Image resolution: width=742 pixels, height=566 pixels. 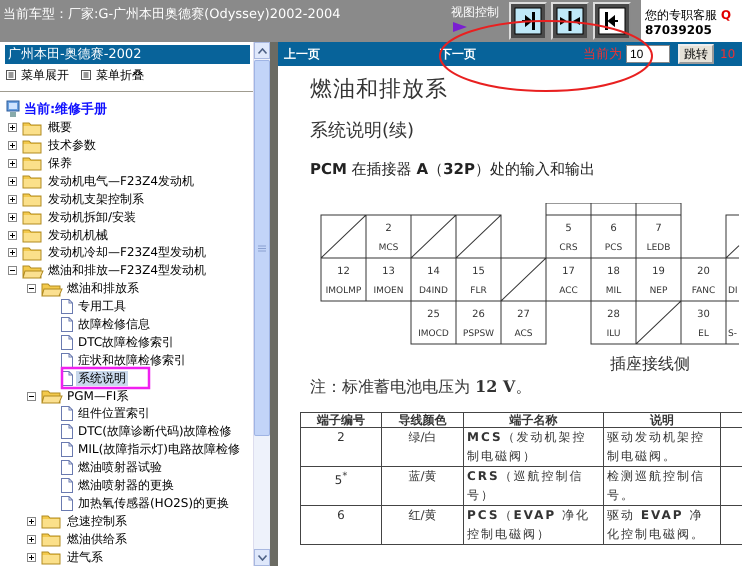 What do you see at coordinates (262, 557) in the screenshot?
I see `scroll-down-icon` at bounding box center [262, 557].